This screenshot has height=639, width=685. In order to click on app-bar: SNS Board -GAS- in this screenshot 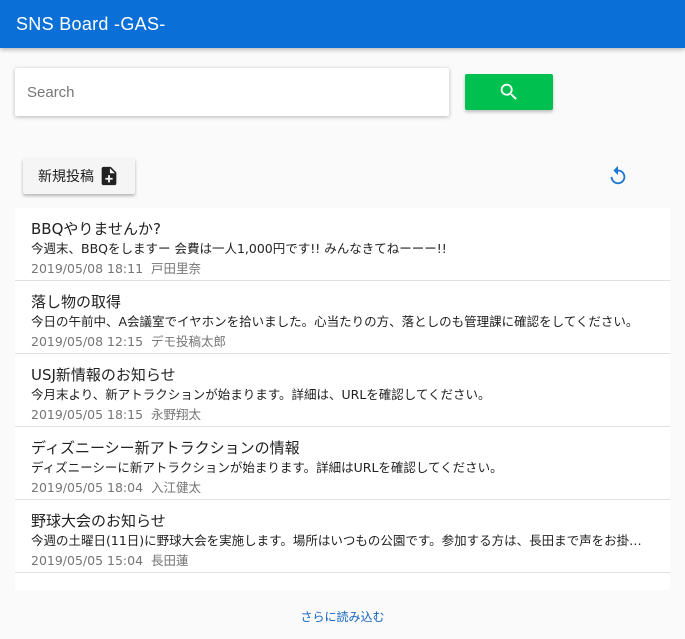, I will do `click(342, 24)`.